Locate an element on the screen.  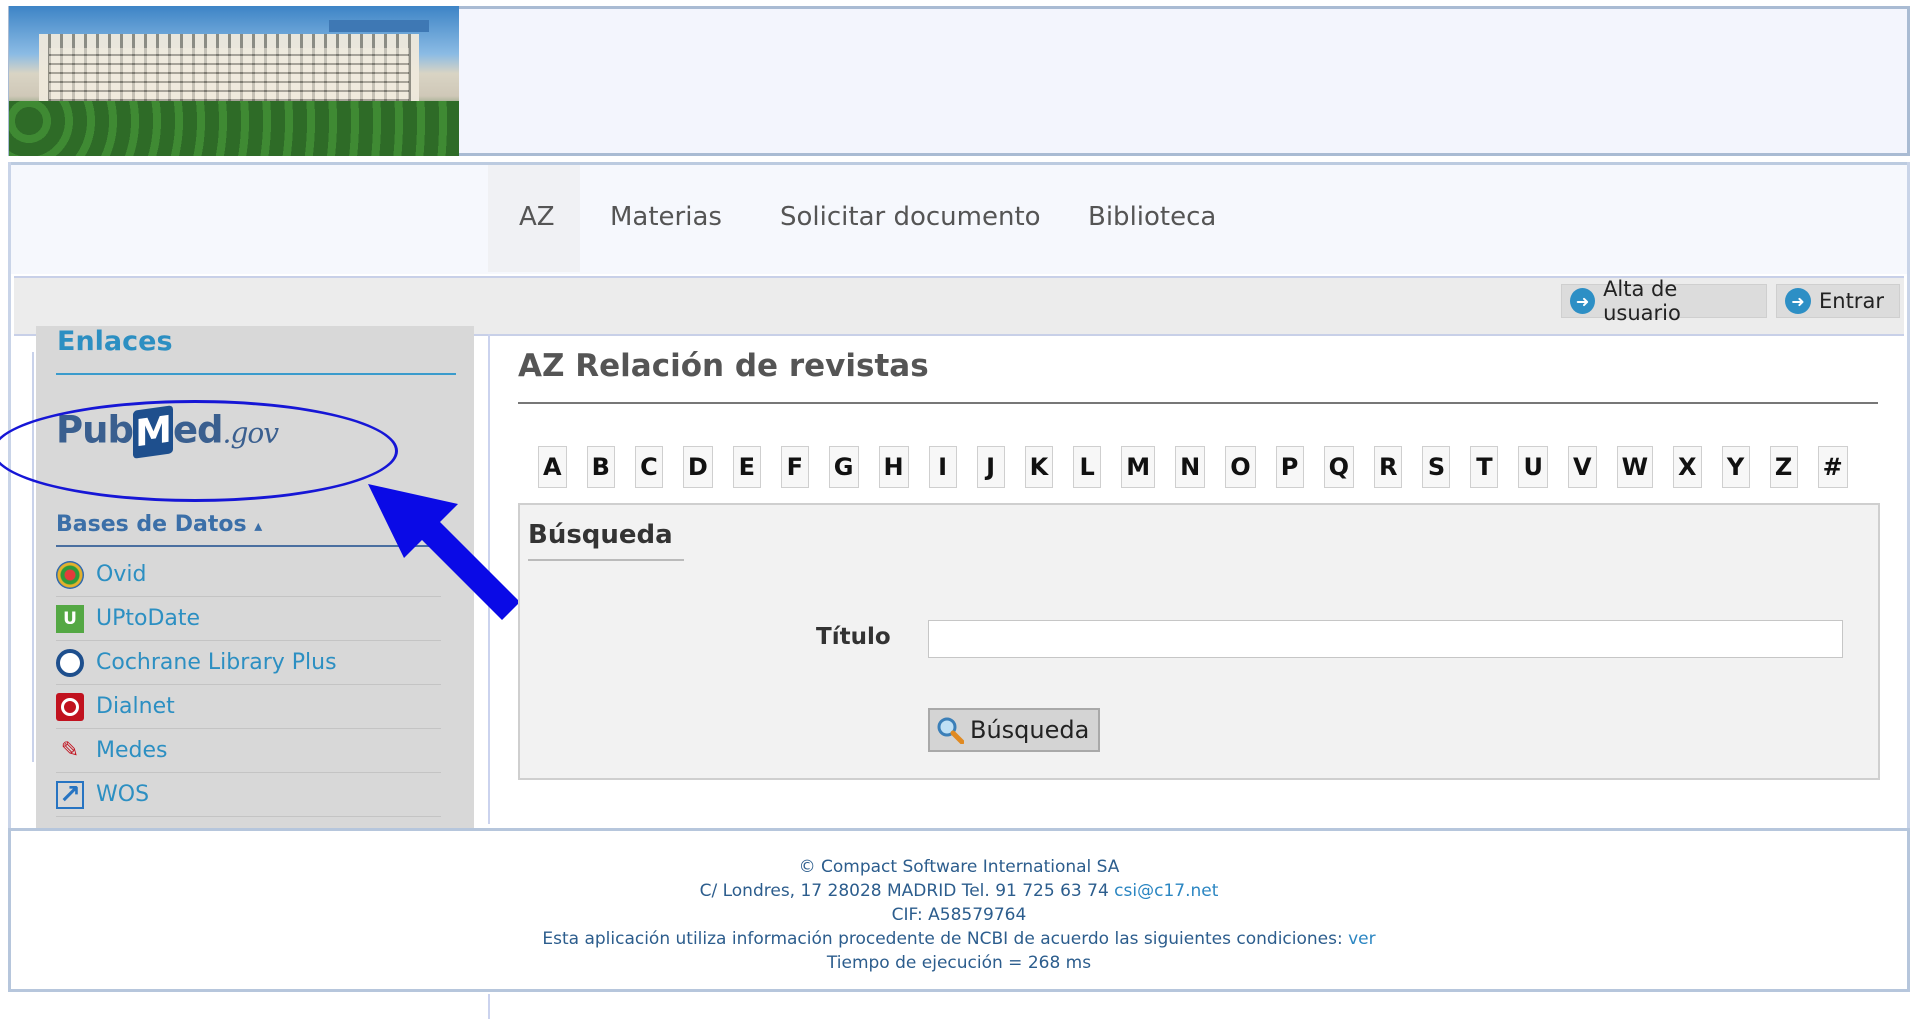
letter-z: Z is located at coordinates (1783, 467).